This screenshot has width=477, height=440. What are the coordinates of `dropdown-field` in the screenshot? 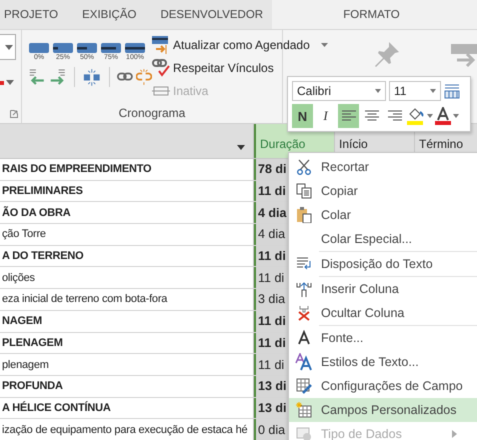 It's located at (8, 47).